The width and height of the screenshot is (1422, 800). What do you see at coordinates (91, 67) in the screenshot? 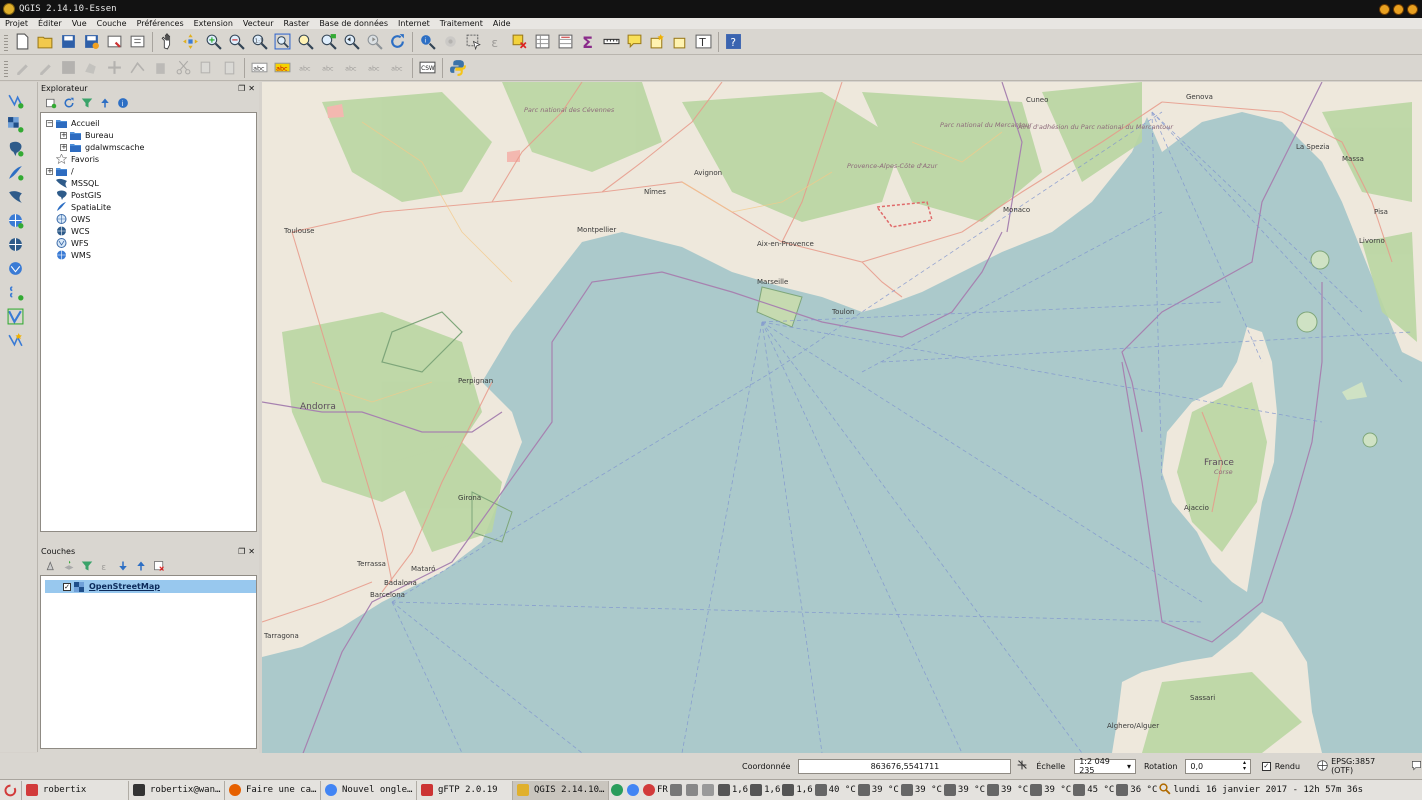
I see `add-feature-icon` at bounding box center [91, 67].